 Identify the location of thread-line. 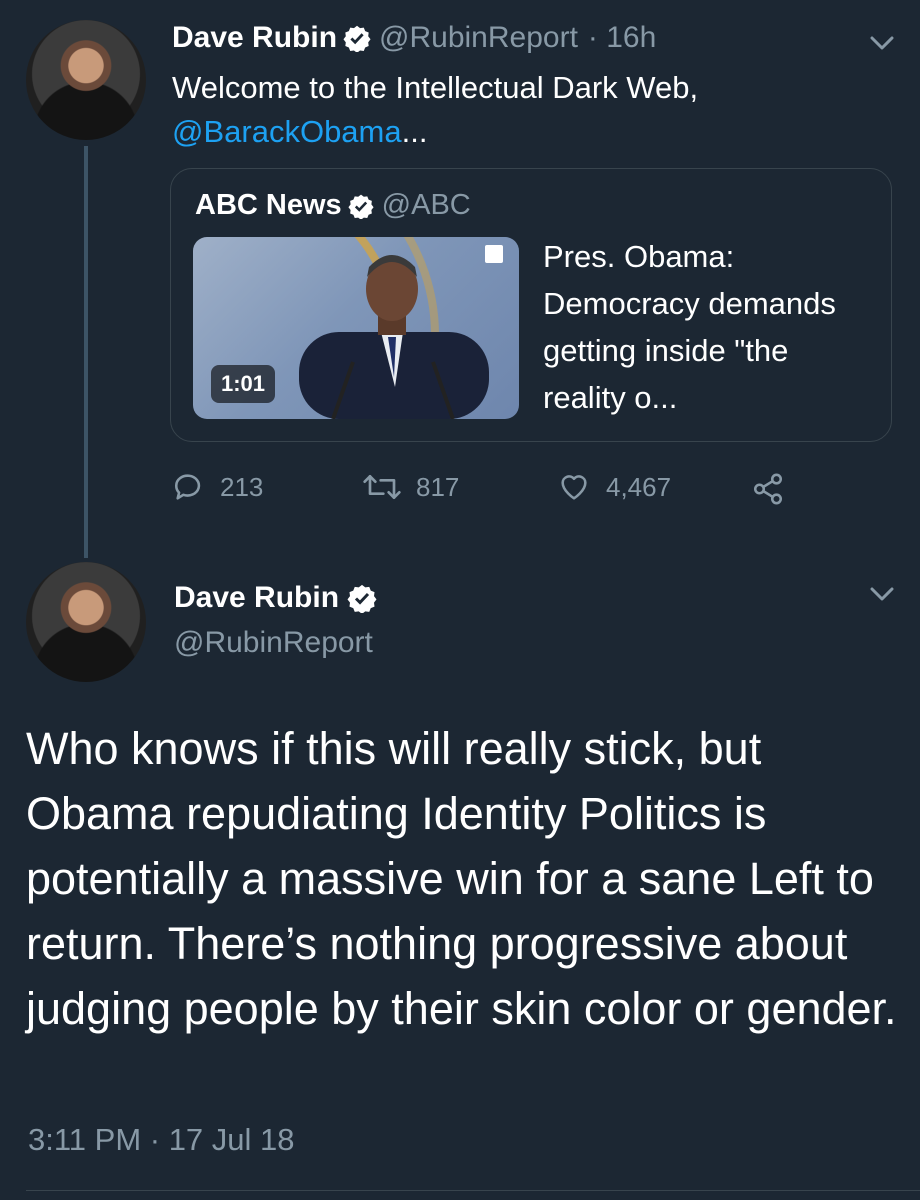
(86, 352).